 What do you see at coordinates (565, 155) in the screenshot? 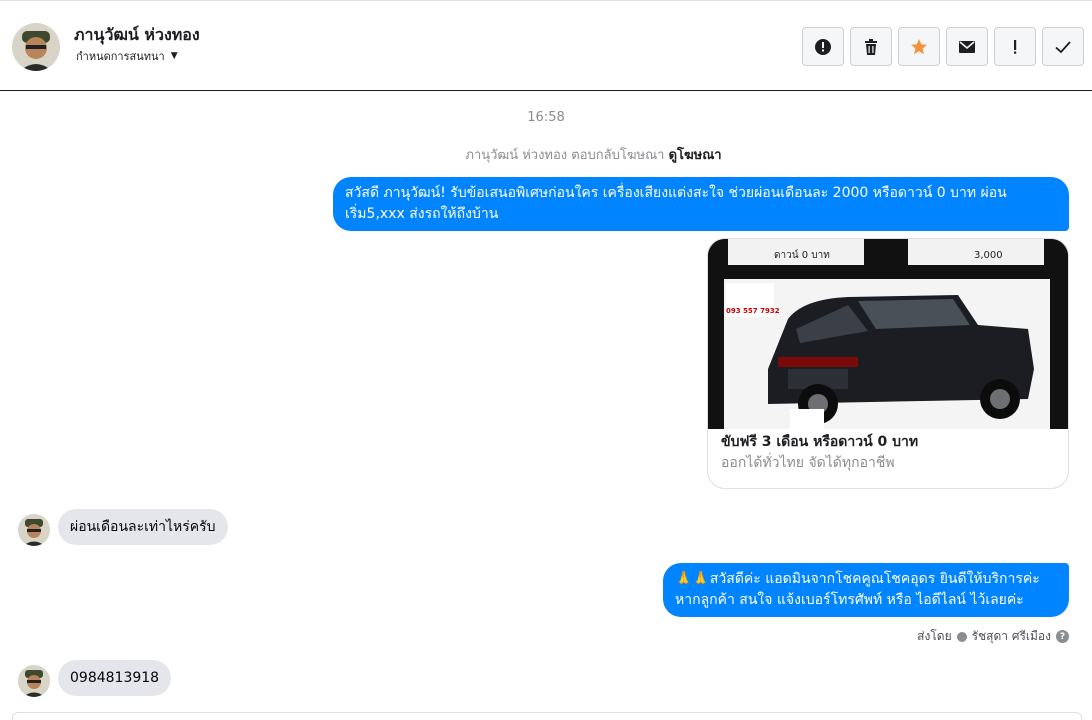
I see `ad-reply-text: ภานุวัฒน์ ห่วงทอง ตอบกลับโฆษณา` at bounding box center [565, 155].